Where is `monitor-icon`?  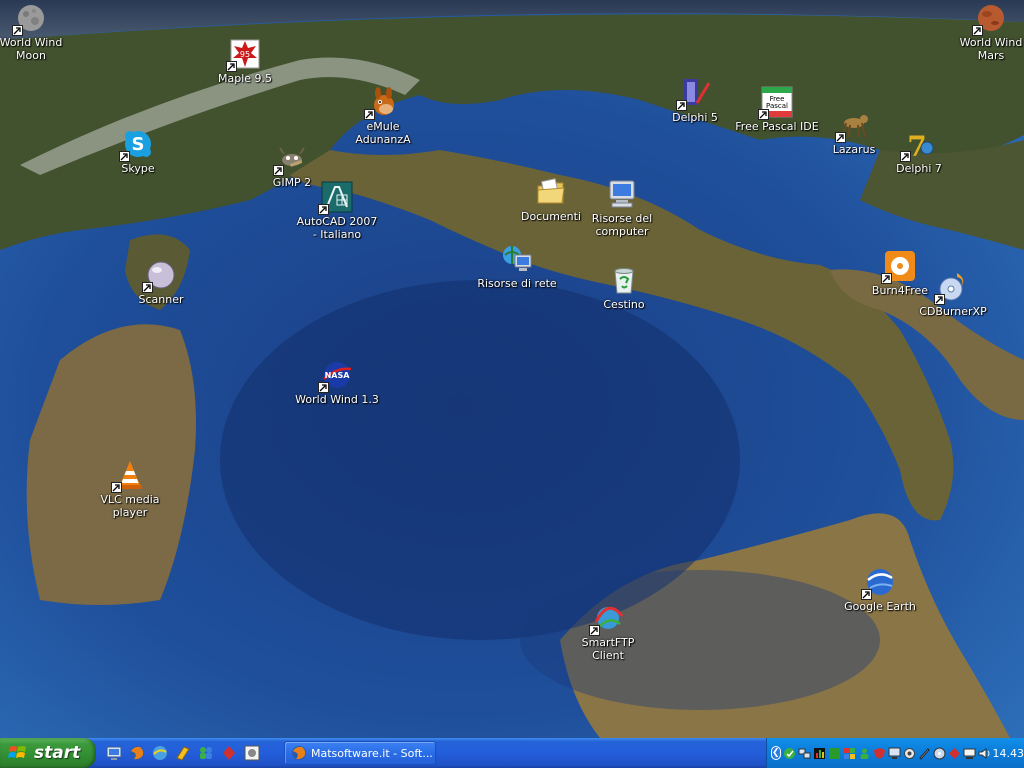
monitor-icon is located at coordinates (894, 753).